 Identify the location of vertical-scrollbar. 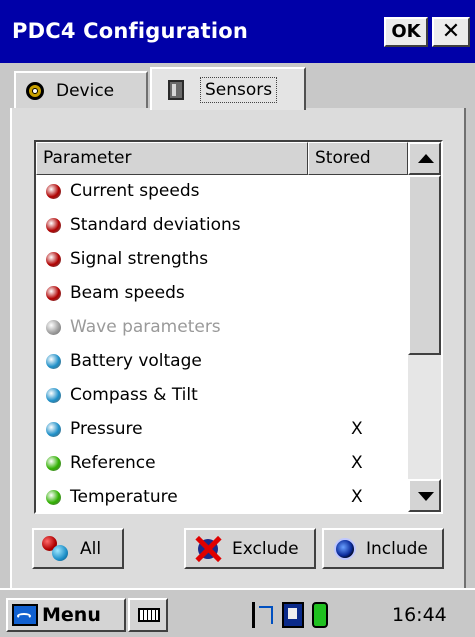
(424, 327).